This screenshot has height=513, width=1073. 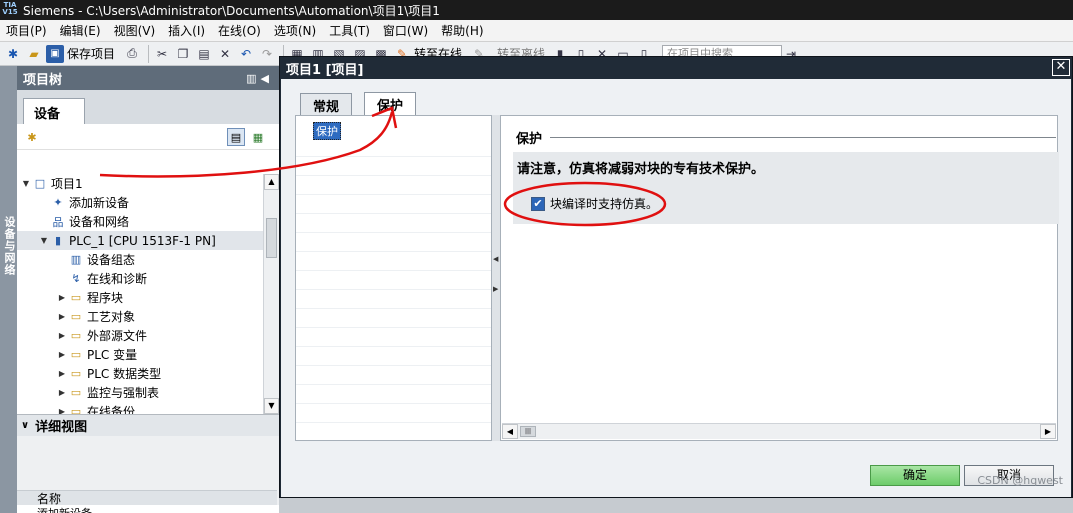 What do you see at coordinates (390, 104) in the screenshot?
I see `tab-protection: 保护` at bounding box center [390, 104].